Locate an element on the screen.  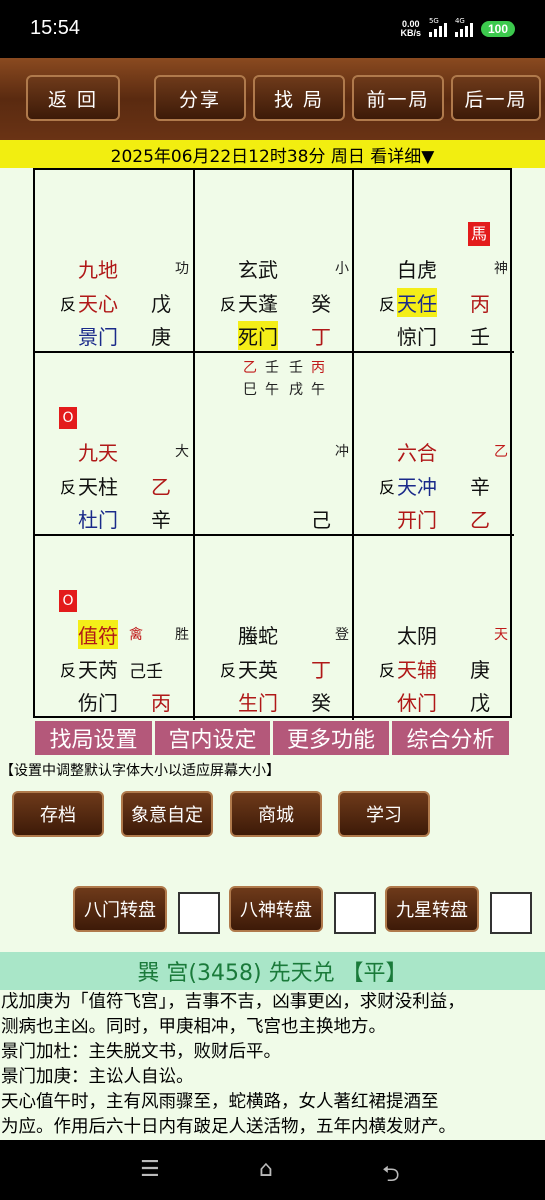
palace-cell-3: 馬 白虎 神 反 天任 丙 惊门 壬 is located at coordinates (434, 261).